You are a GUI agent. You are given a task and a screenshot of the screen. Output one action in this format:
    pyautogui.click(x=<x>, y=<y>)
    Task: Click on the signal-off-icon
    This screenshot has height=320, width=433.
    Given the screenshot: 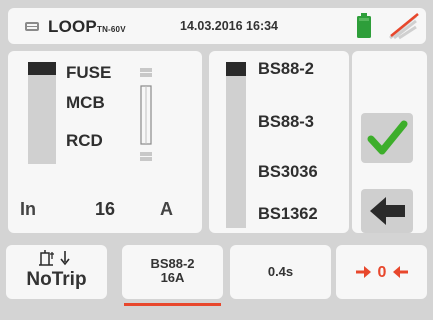 What is the action you would take?
    pyautogui.click(x=404, y=26)
    